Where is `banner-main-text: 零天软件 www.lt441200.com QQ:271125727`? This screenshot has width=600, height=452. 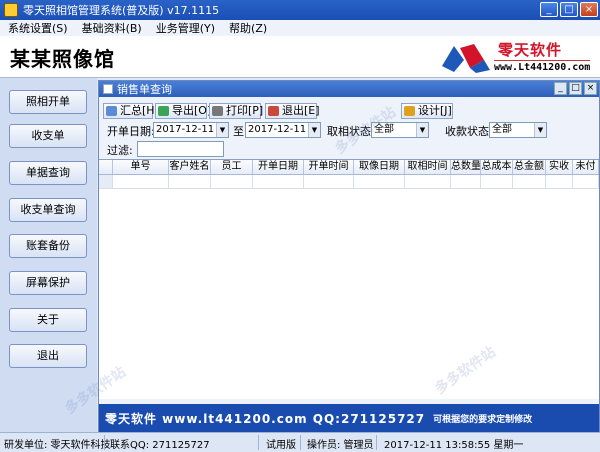
banner-main-text: 零天软件 www.lt441200.com QQ:271125727 is located at coordinates (265, 418).